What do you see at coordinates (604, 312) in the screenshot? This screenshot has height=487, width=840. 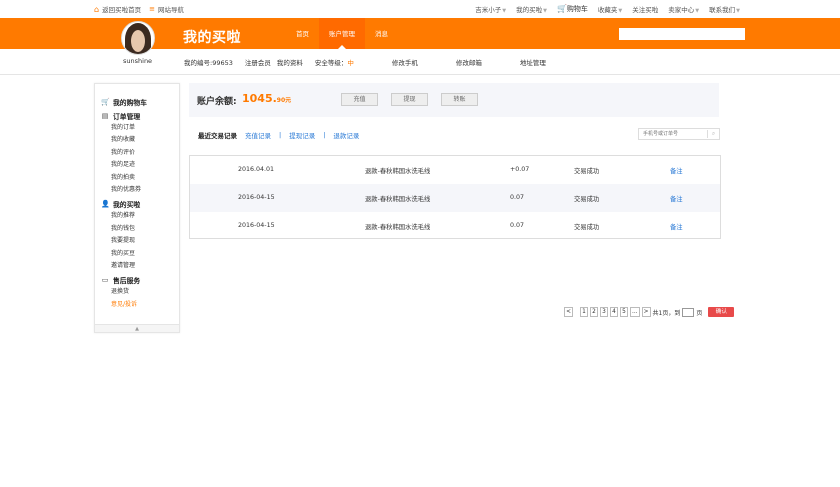 I see `page-button-3: 3` at bounding box center [604, 312].